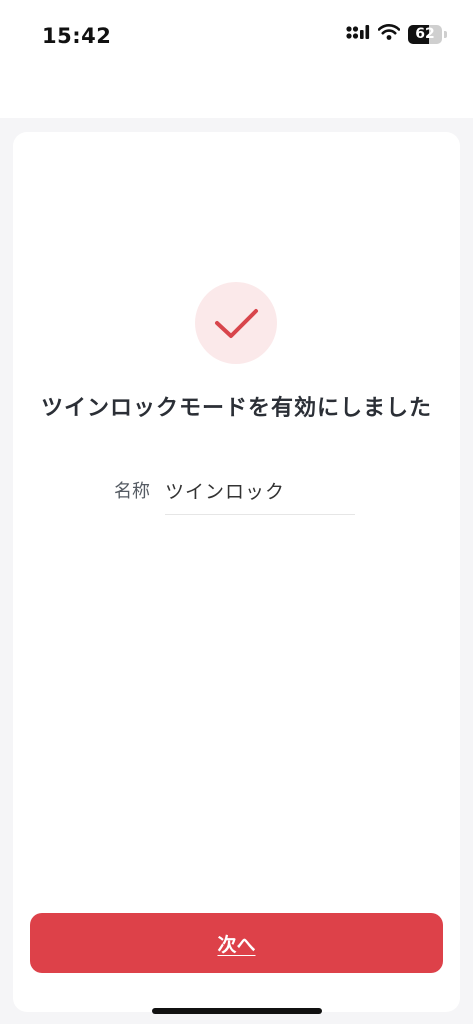  What do you see at coordinates (77, 36) in the screenshot?
I see `status-time: 15:42` at bounding box center [77, 36].